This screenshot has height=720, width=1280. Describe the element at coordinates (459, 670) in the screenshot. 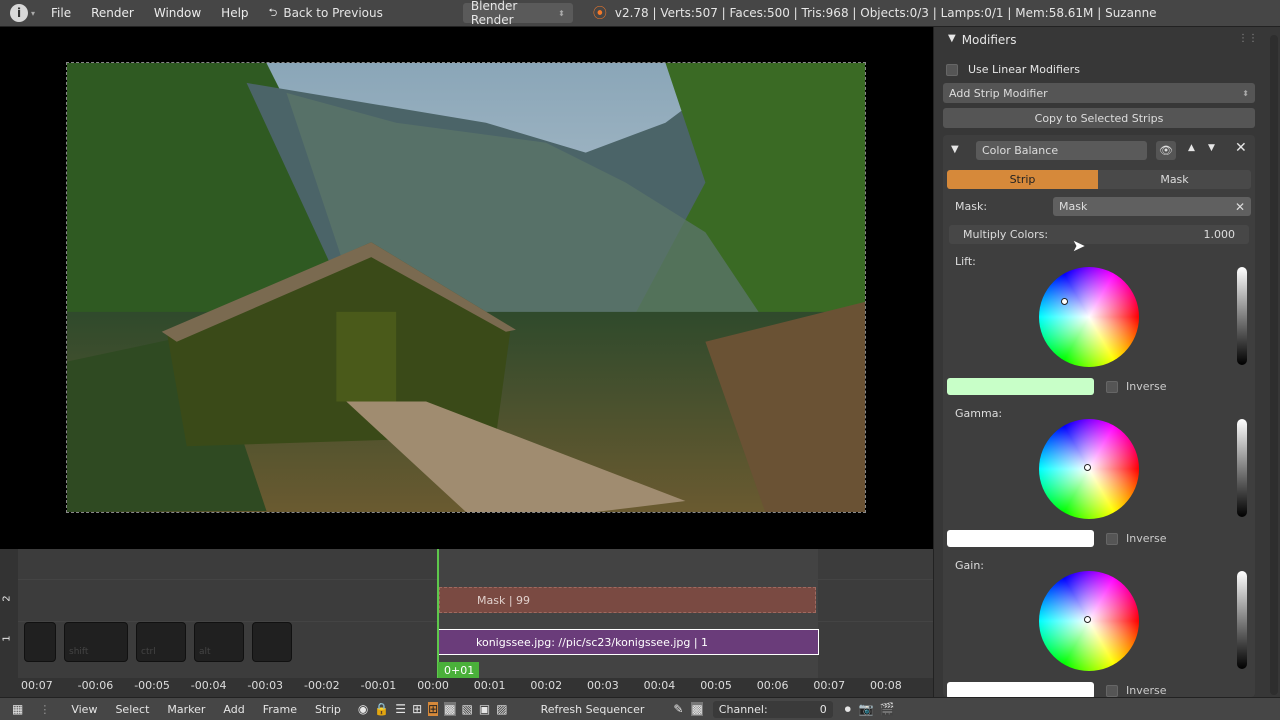

I see `frame-badge-label: 0+01` at that location.